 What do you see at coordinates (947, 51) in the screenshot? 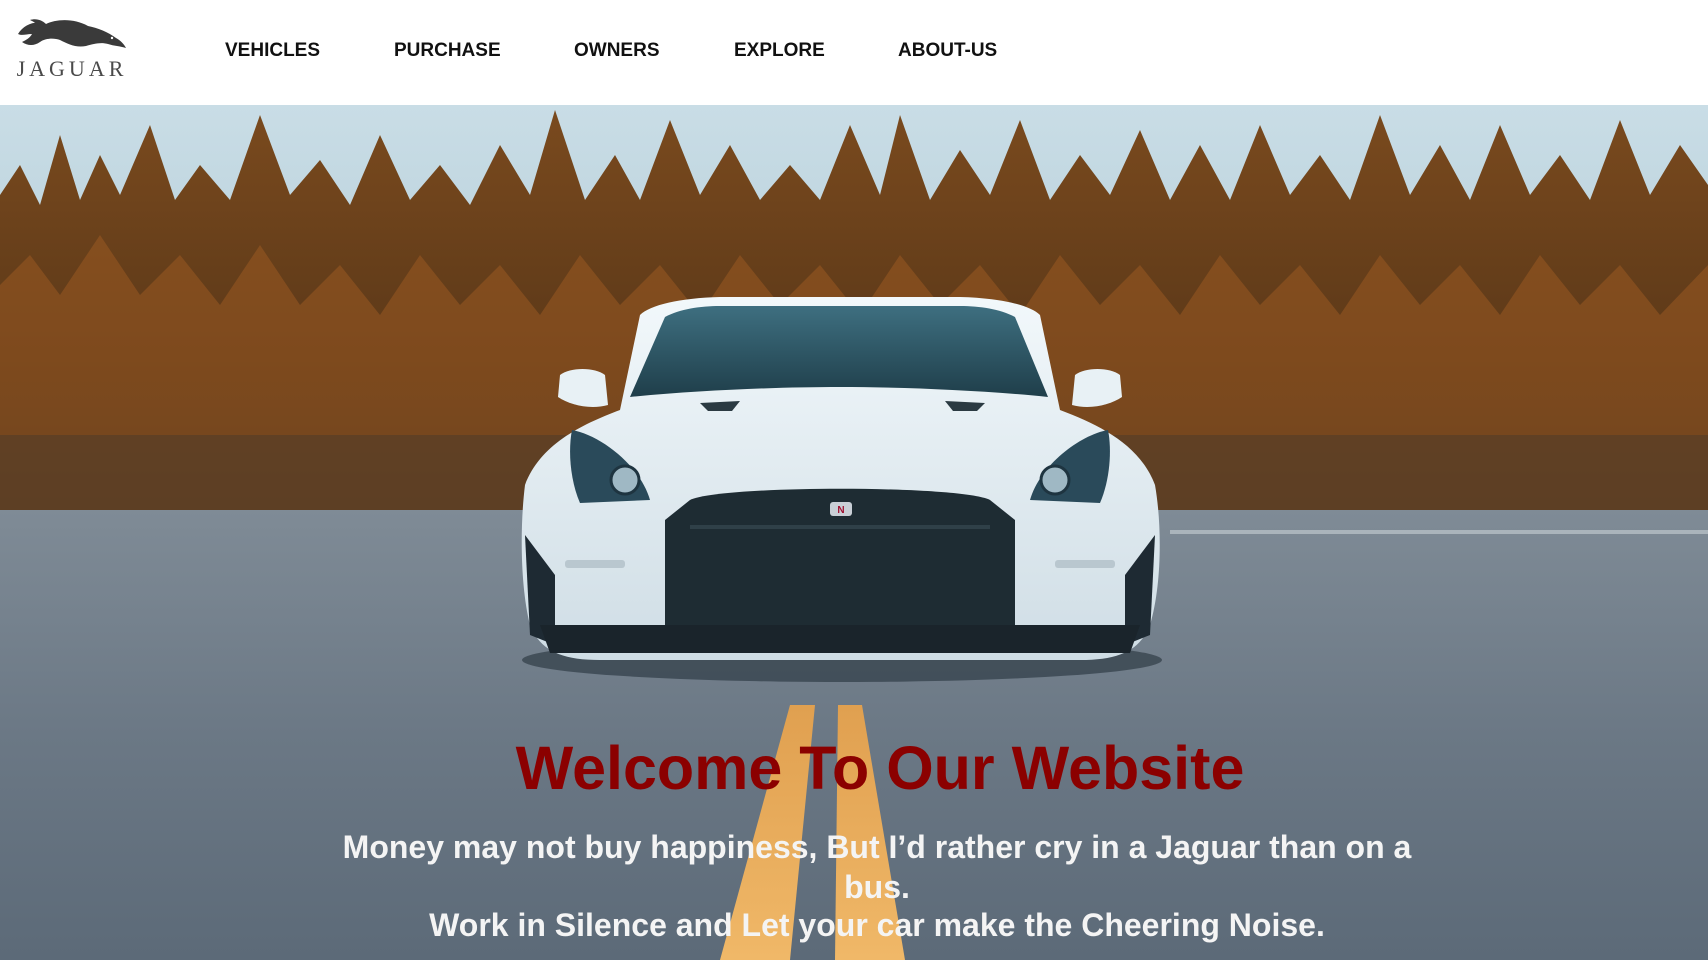
I see `nav-item-about-us: ABOUT-US` at bounding box center [947, 51].